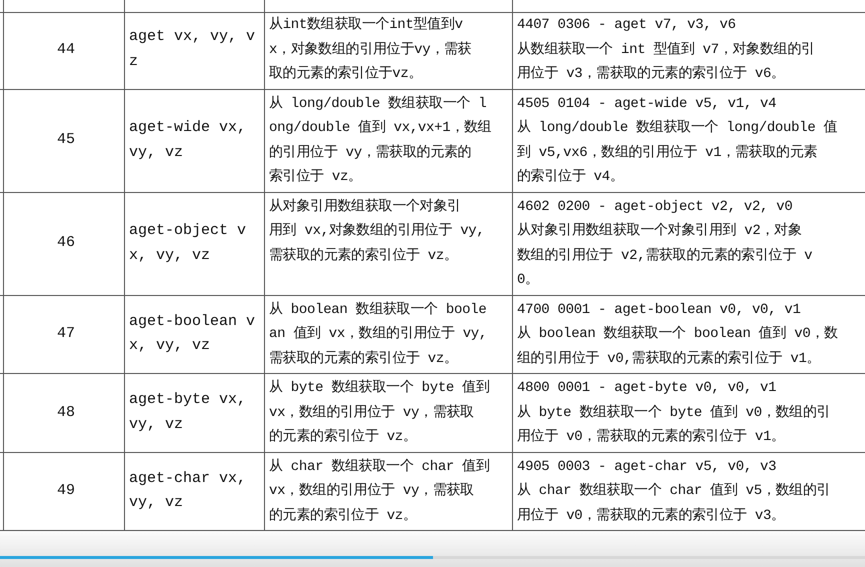 Image resolution: width=865 pixels, height=567 pixels. Describe the element at coordinates (187, 412) in the screenshot. I see `instruction-syntax: aget-byte vx, vy, vz` at that location.